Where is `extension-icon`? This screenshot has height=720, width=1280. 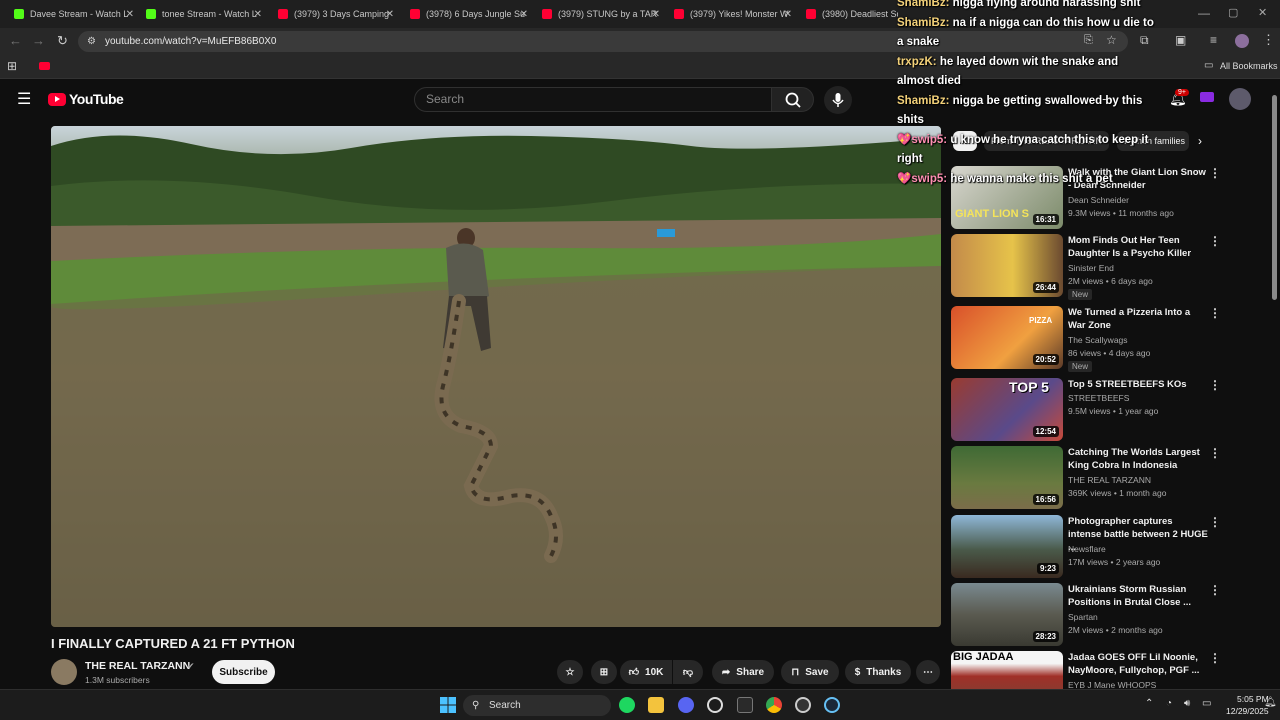 extension-icon is located at coordinates (1207, 97).